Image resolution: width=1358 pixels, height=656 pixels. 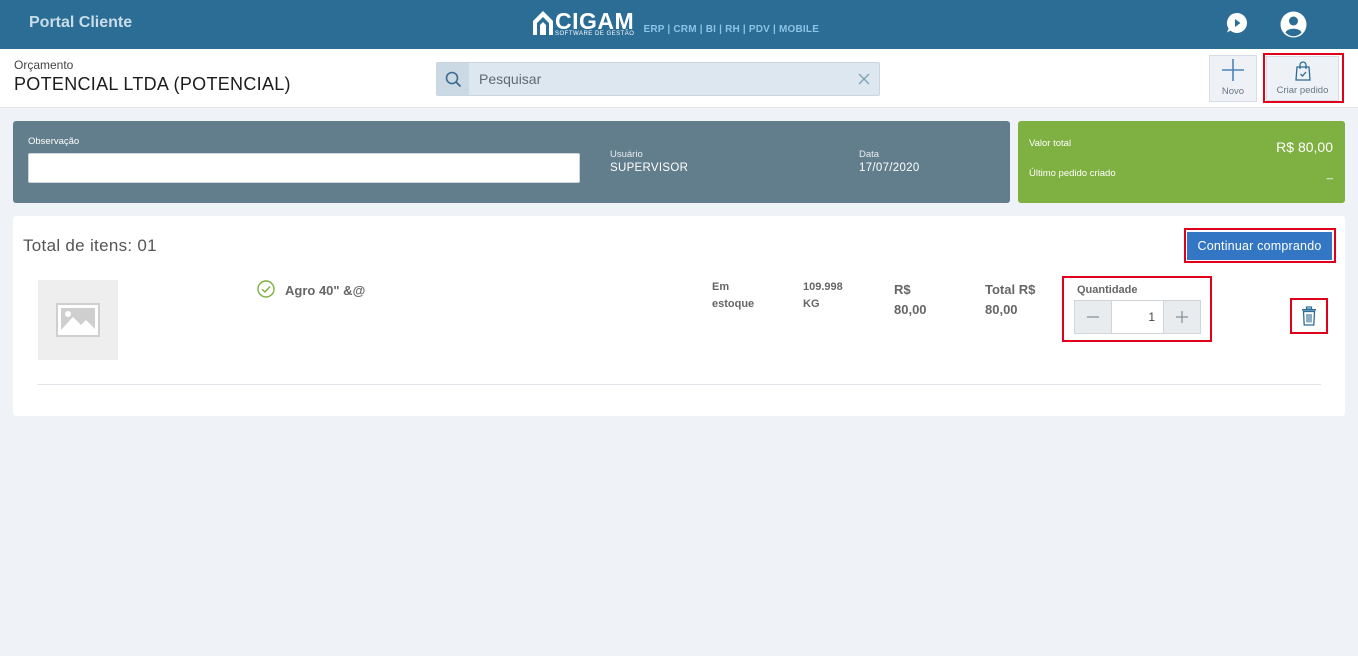 I want to click on usuario-value: SUPERVISOR, so click(x=649, y=168).